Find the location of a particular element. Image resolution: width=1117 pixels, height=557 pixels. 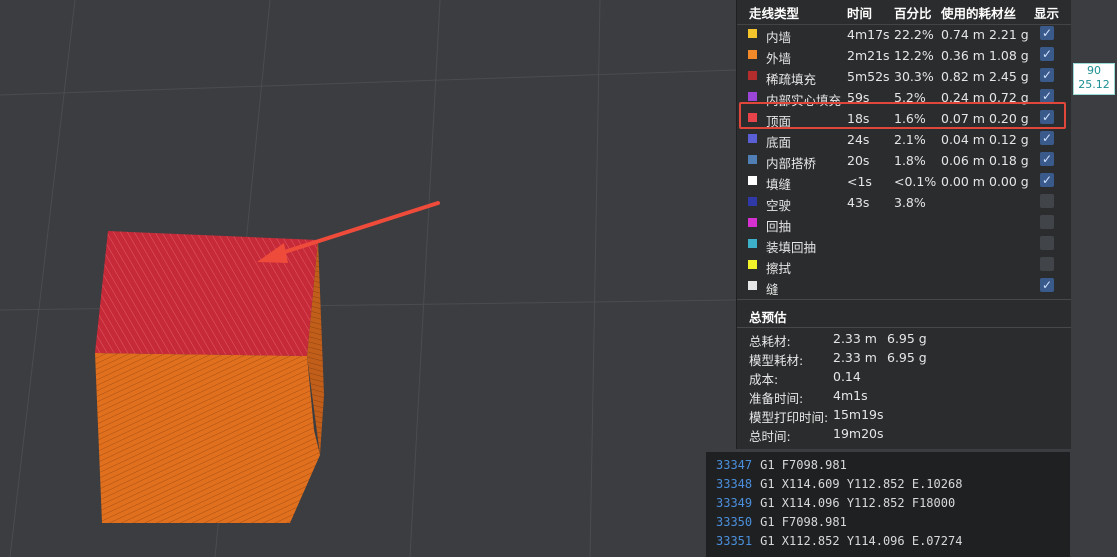

annotation-arrow is located at coordinates (348, 232).